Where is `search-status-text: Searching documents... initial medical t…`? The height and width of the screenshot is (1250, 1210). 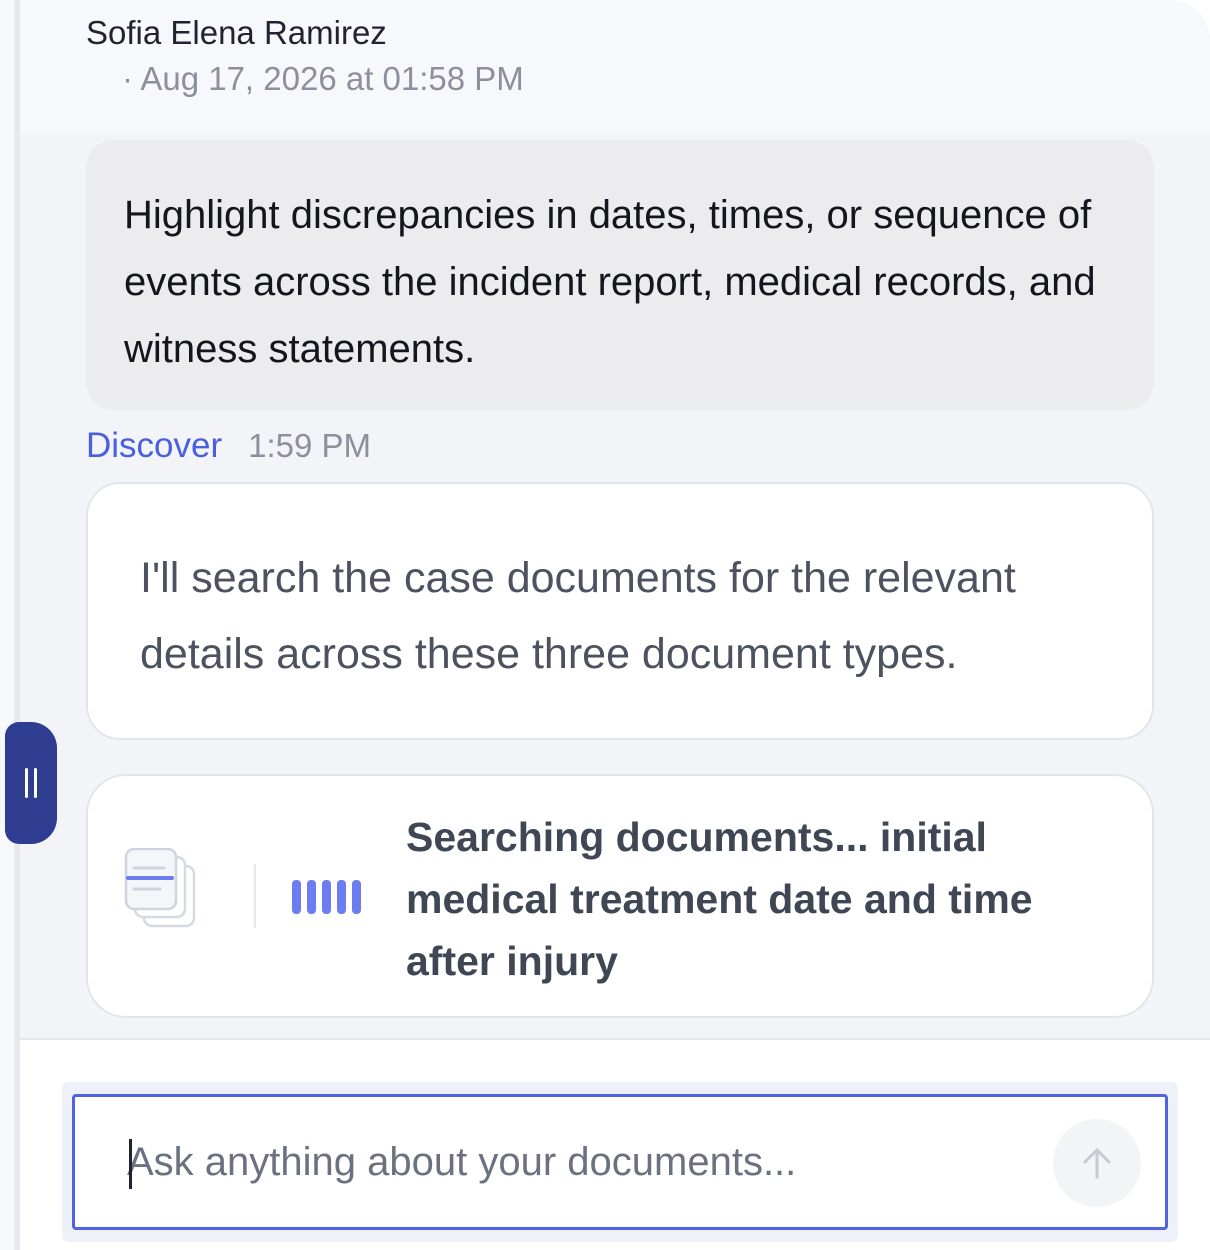 search-status-text: Searching documents... initial medical t… is located at coordinates (719, 899).